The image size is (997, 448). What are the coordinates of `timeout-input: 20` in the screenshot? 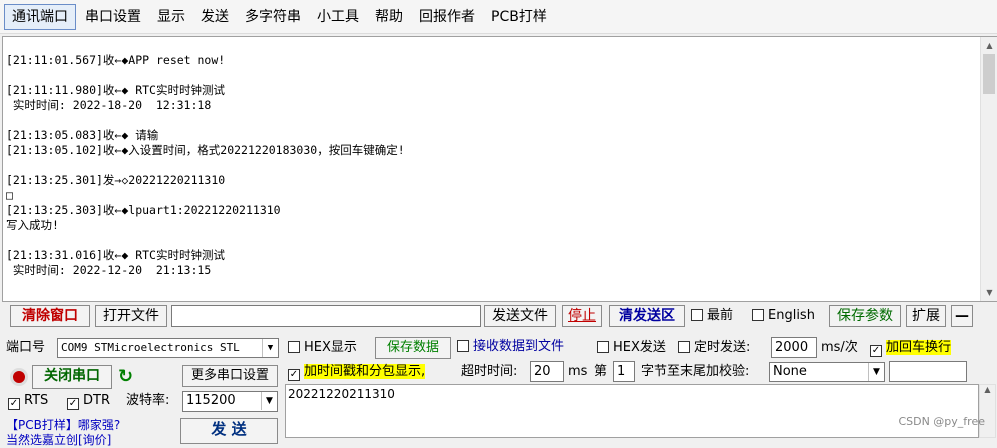 It's located at (547, 371).